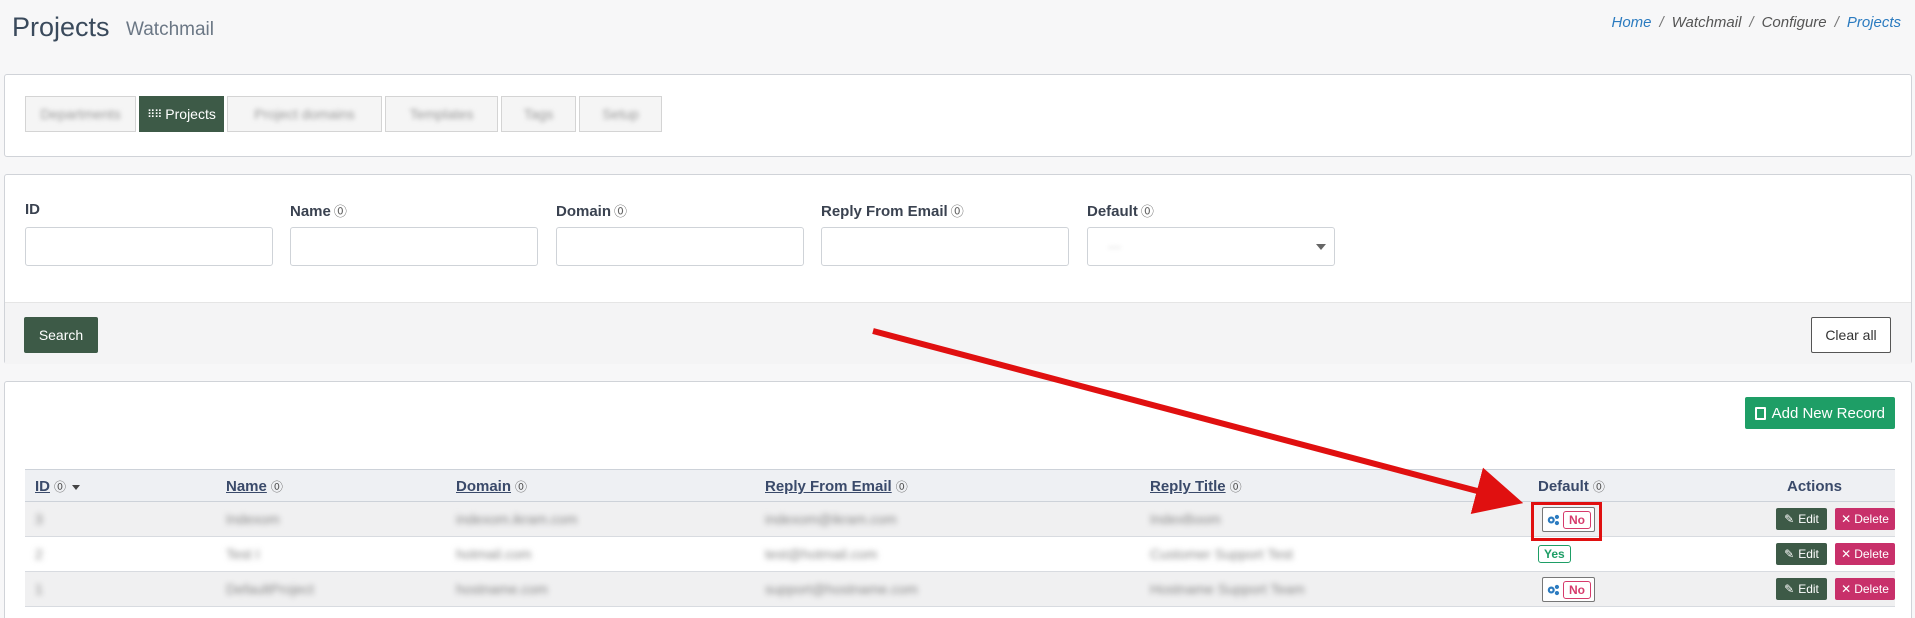 The height and width of the screenshot is (618, 1915). I want to click on breadcrumb-configure: Configure, so click(1794, 22).